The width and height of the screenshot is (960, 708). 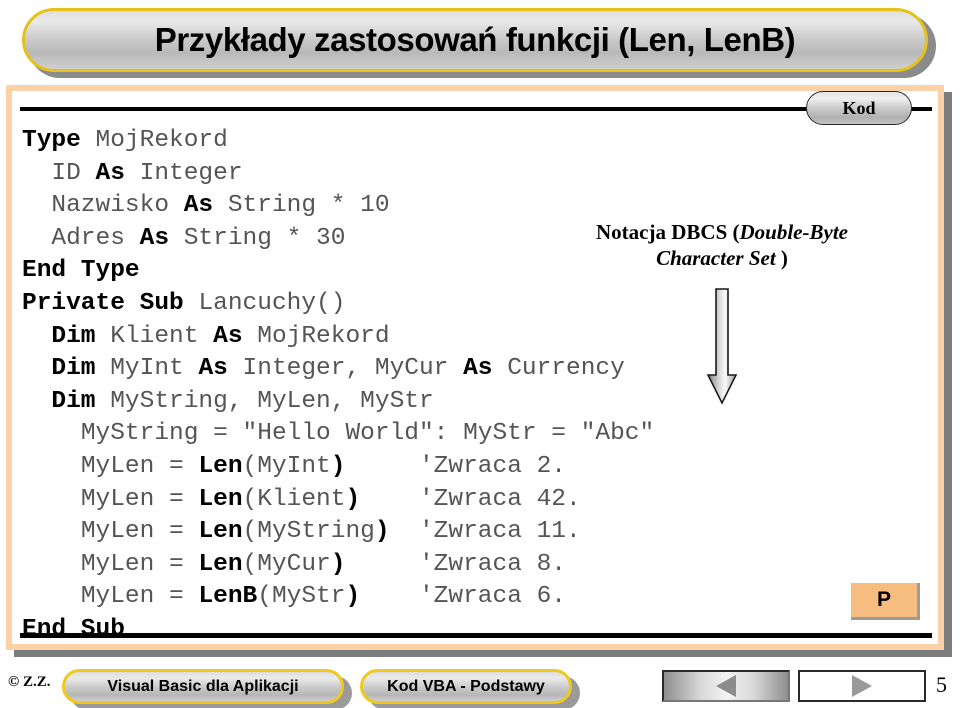 I want to click on code-line: Dim MyInt As Integer, MyCur As Currency, so click(x=338, y=369).